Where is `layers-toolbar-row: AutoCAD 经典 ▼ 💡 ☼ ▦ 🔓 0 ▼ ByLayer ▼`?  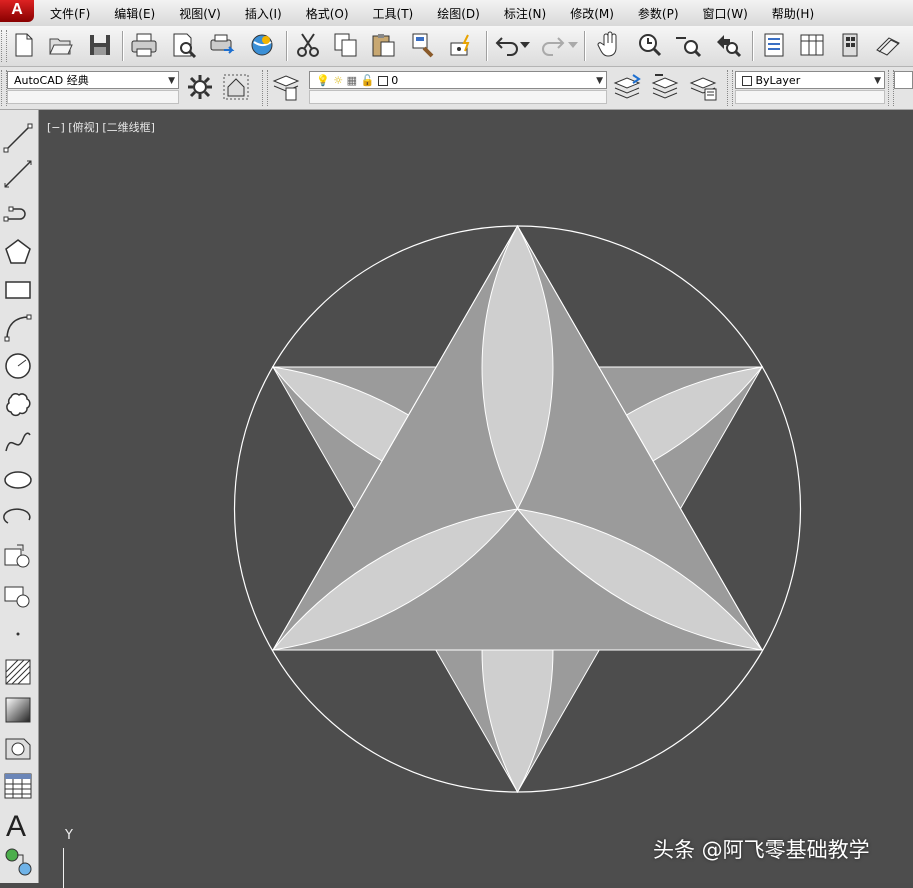 layers-toolbar-row: AutoCAD 经典 ▼ 💡 ☼ ▦ 🔓 0 ▼ ByLayer ▼ is located at coordinates (456, 88).